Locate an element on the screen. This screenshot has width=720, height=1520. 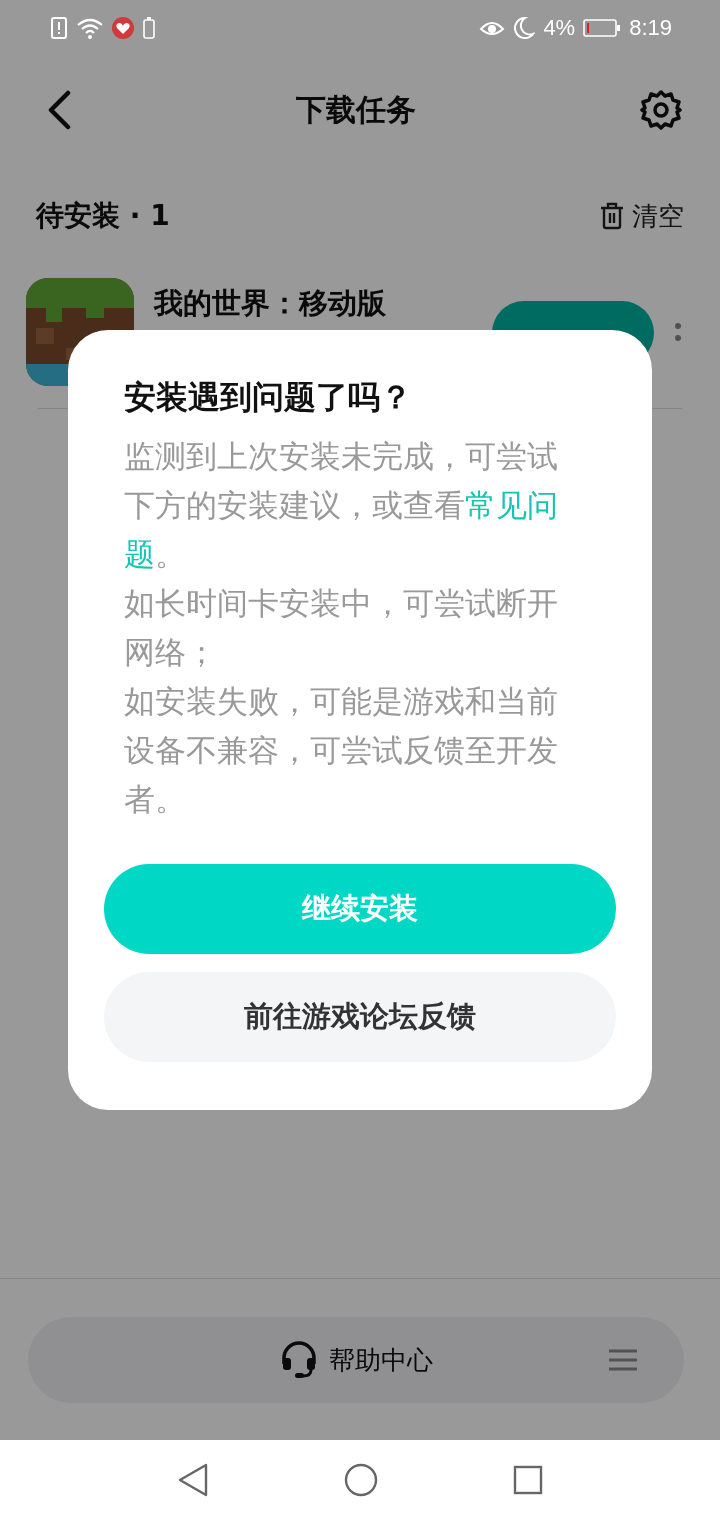
recents-nav-icon is located at coordinates (527, 1480).